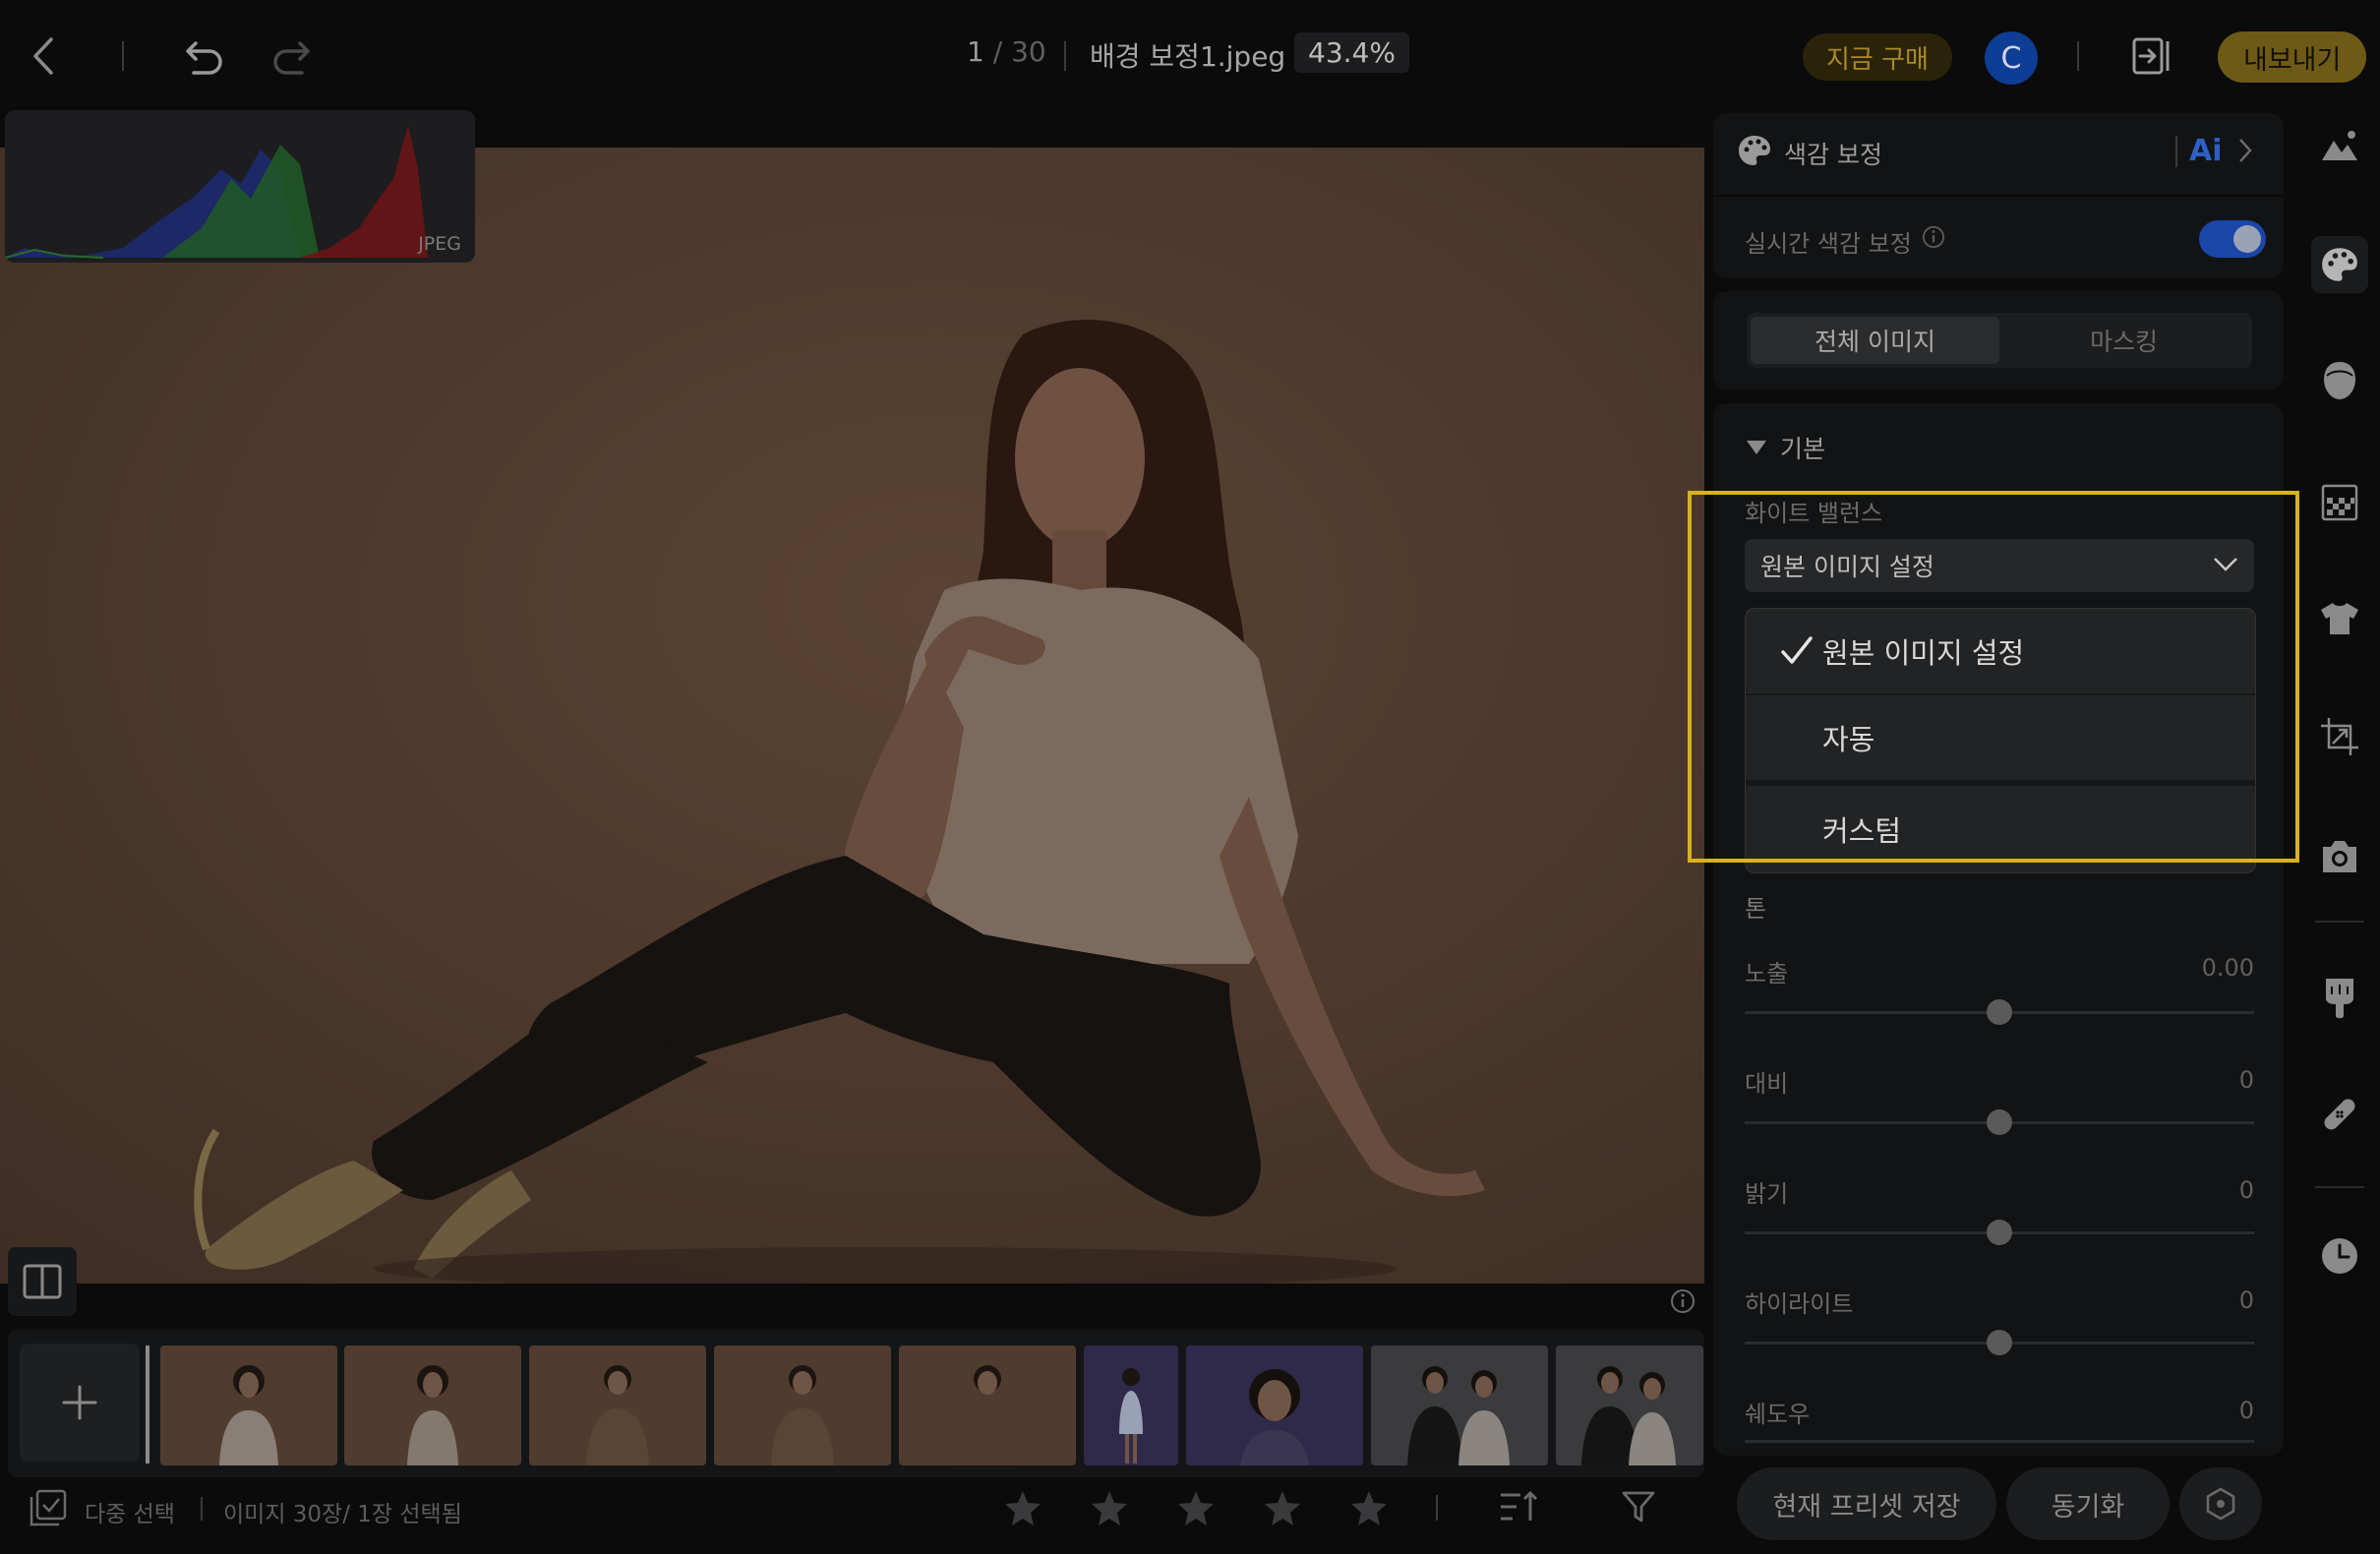 This screenshot has height=1554, width=2380. What do you see at coordinates (291, 57) in the screenshot?
I see `redo-icon` at bounding box center [291, 57].